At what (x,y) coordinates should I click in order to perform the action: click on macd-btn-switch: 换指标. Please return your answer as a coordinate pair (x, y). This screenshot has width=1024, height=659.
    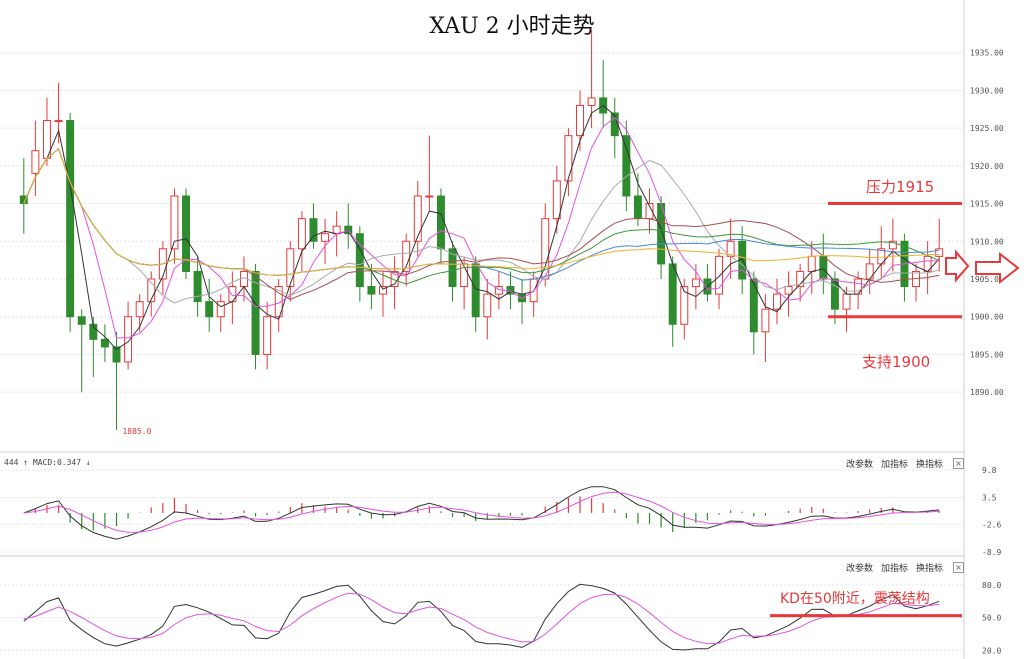
    Looking at the image, I should click on (929, 463).